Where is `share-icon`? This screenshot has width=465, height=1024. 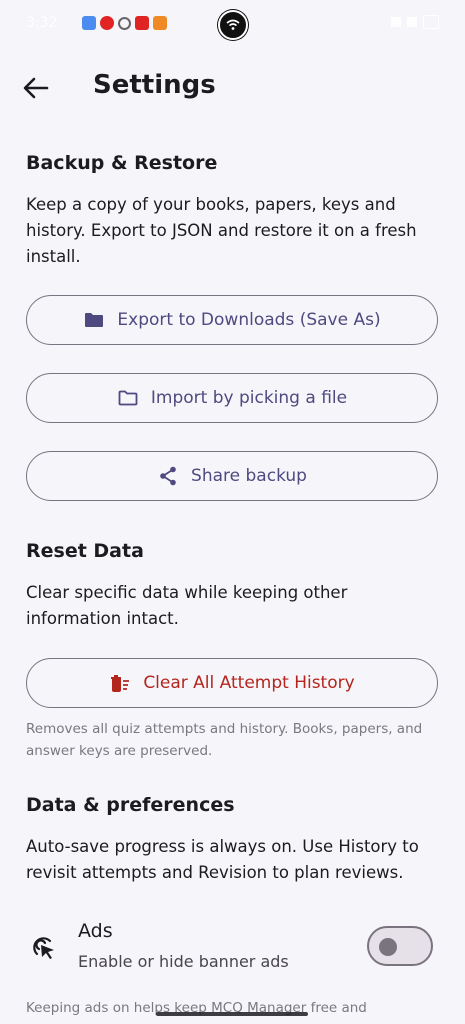
share-icon is located at coordinates (168, 476).